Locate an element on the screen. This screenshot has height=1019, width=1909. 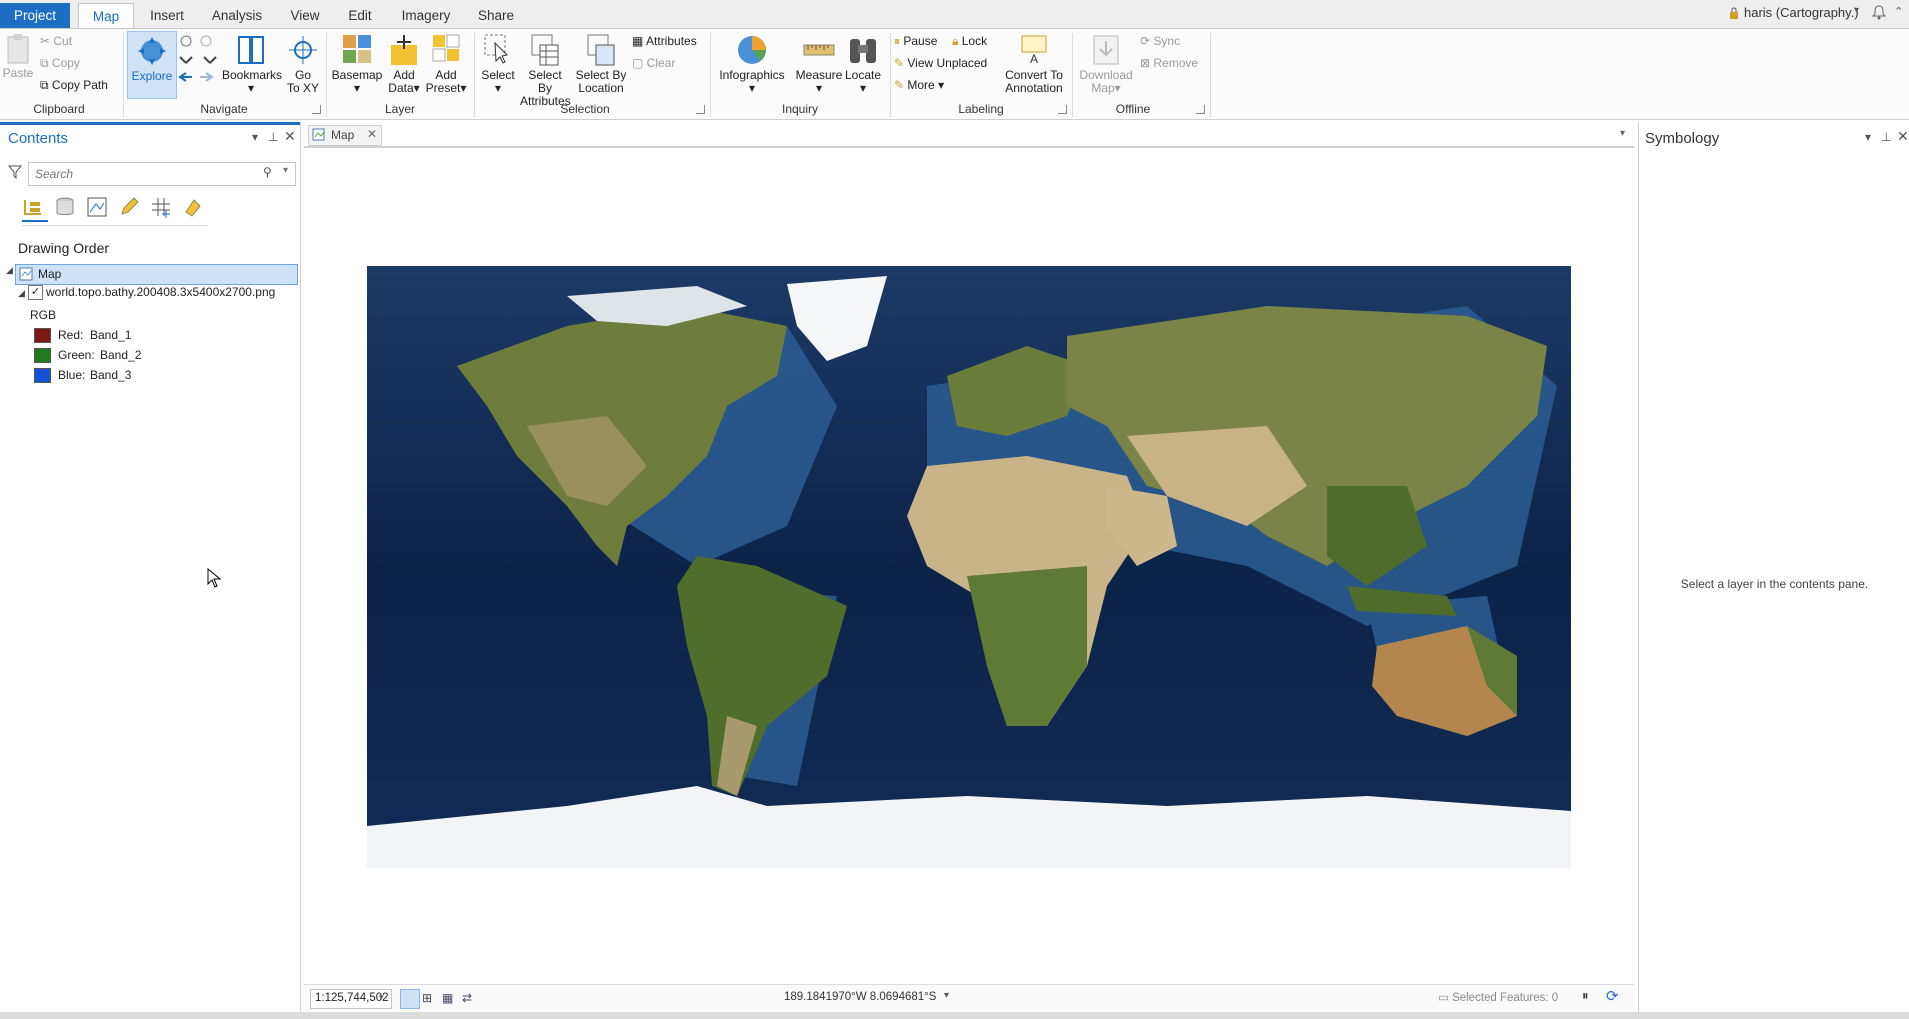
pause-drawing-icon: ⏸ is located at coordinates (1585, 996).